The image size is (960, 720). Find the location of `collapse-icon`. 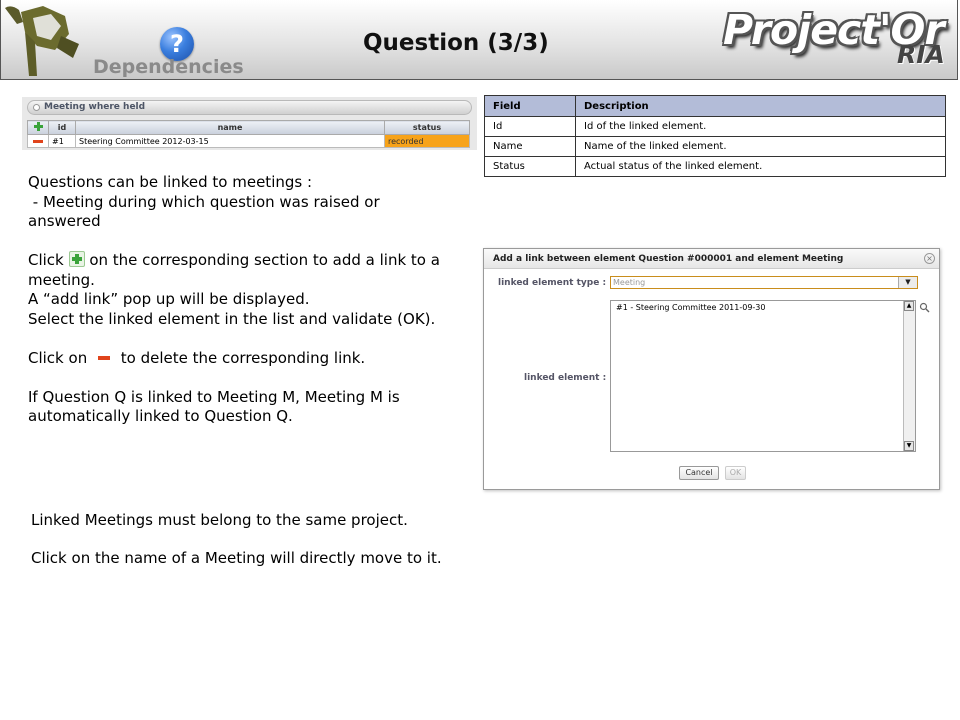

collapse-icon is located at coordinates (36, 107).